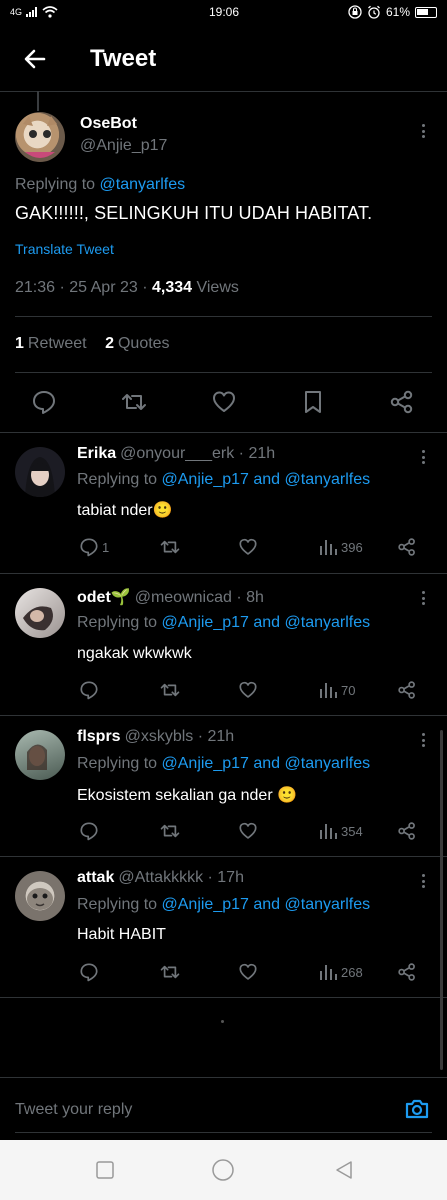 Image resolution: width=447 pixels, height=1200 pixels. Describe the element at coordinates (123, 146) in the screenshot. I see `author-handle: @Anjie_p17` at that location.